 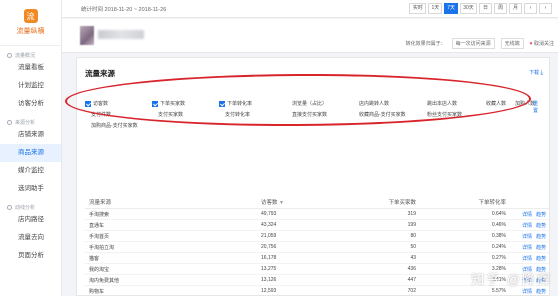 What do you see at coordinates (418, 8) in the screenshot?
I see `range-realtime-button: 实时` at bounding box center [418, 8].